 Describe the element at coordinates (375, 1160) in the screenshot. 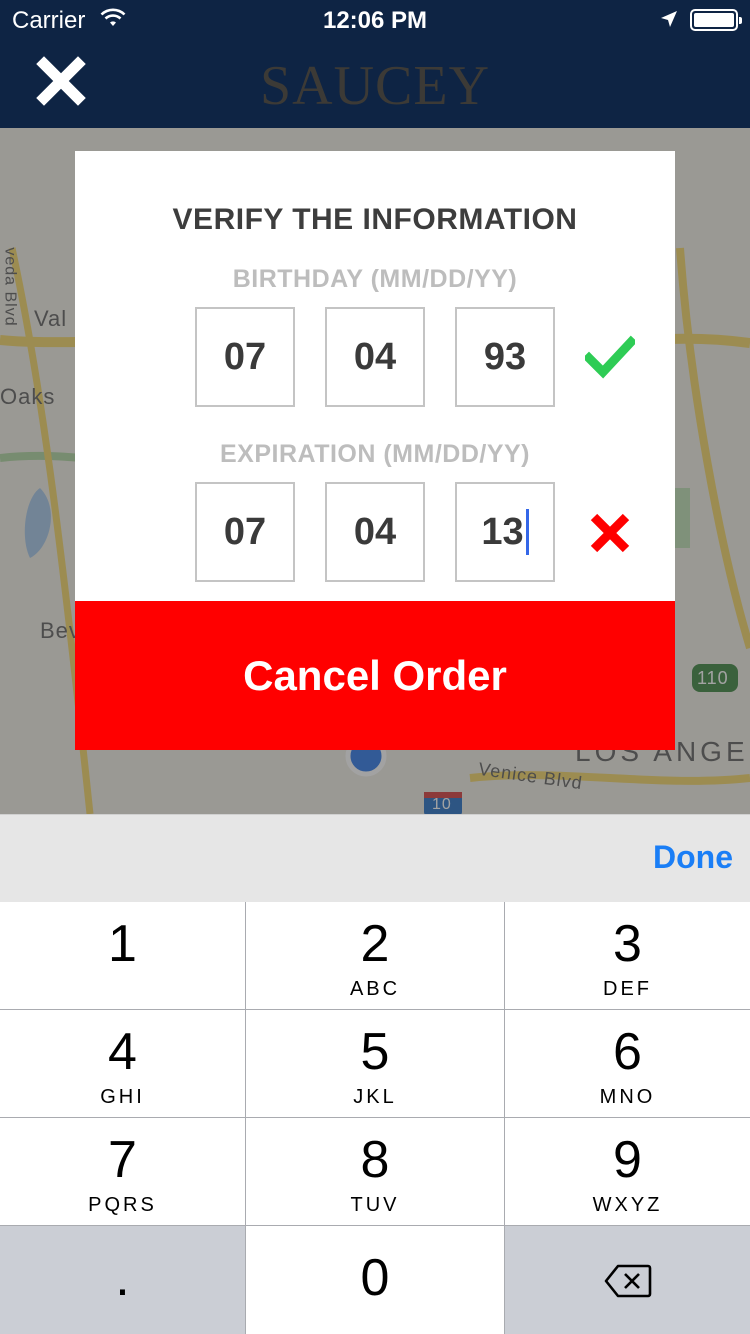

I see `key-digit: 8` at that location.